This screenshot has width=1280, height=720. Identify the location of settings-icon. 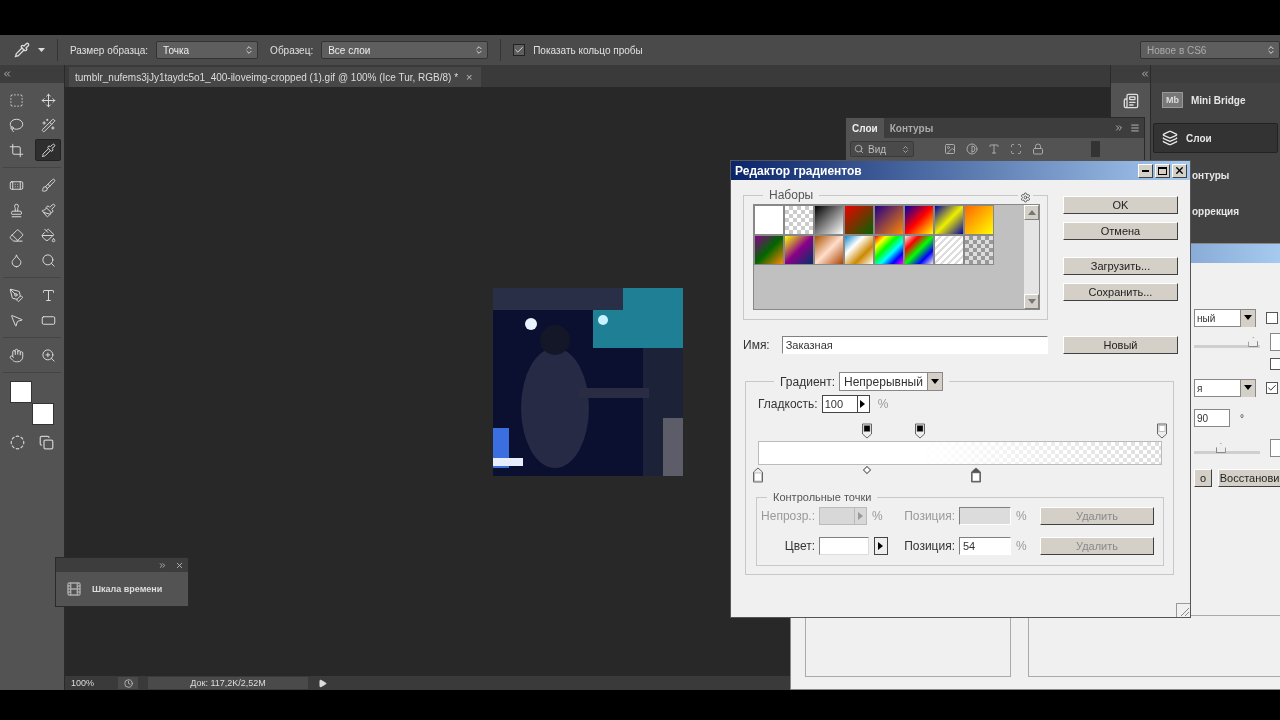
(1025, 197).